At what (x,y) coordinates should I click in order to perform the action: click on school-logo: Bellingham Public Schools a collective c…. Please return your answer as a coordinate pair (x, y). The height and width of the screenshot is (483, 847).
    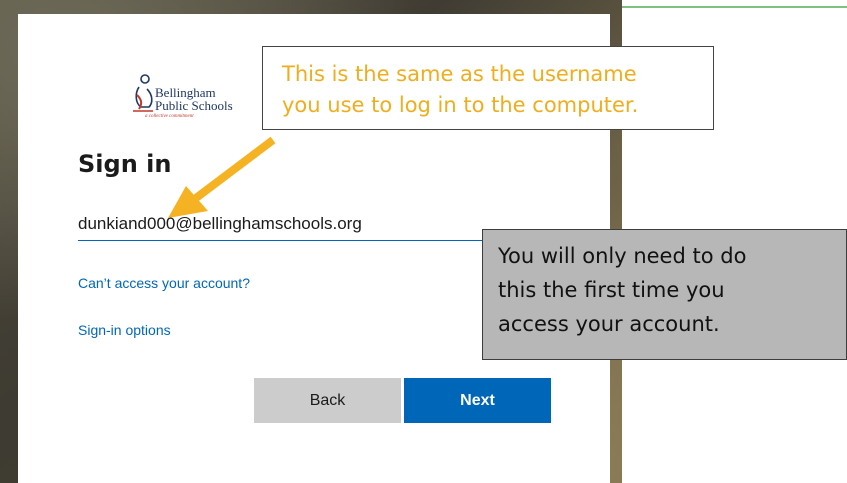
    Looking at the image, I should click on (196, 99).